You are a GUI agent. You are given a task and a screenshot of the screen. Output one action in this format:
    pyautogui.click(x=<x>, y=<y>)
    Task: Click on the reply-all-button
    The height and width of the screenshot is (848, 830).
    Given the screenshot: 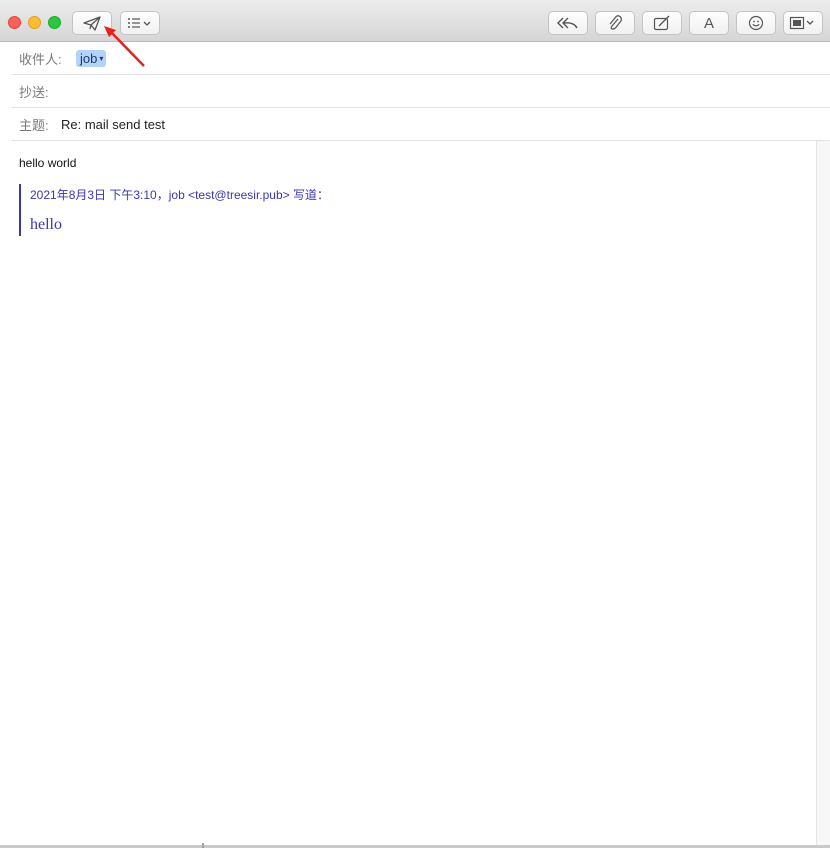 What is the action you would take?
    pyautogui.click(x=568, y=23)
    